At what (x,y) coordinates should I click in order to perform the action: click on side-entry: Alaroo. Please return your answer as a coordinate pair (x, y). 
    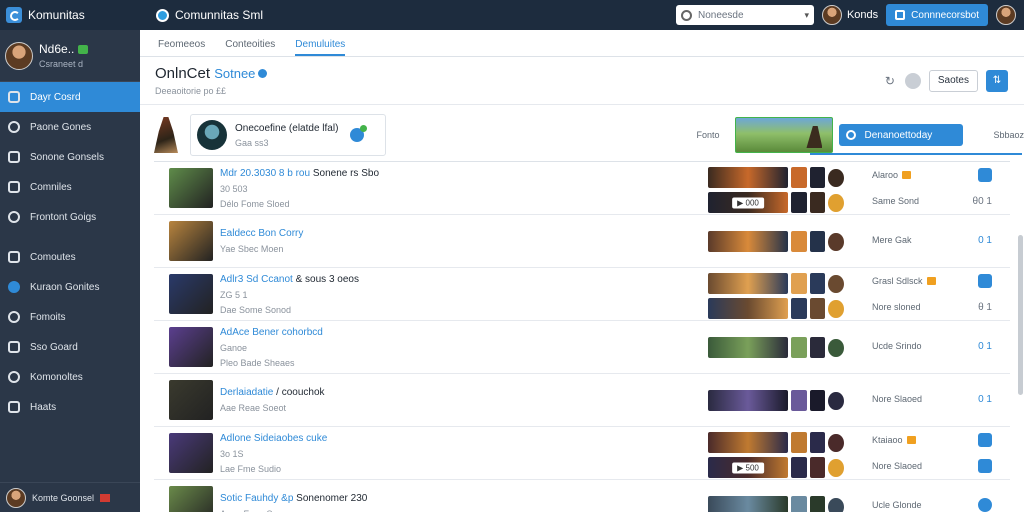
    Looking at the image, I should click on (932, 175).